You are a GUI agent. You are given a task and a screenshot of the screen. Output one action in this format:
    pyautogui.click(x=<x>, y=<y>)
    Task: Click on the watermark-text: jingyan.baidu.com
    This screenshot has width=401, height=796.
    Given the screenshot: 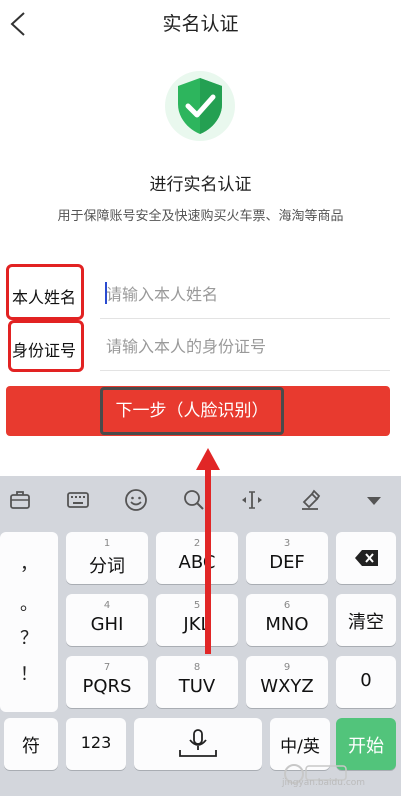 What is the action you would take?
    pyautogui.click(x=324, y=783)
    